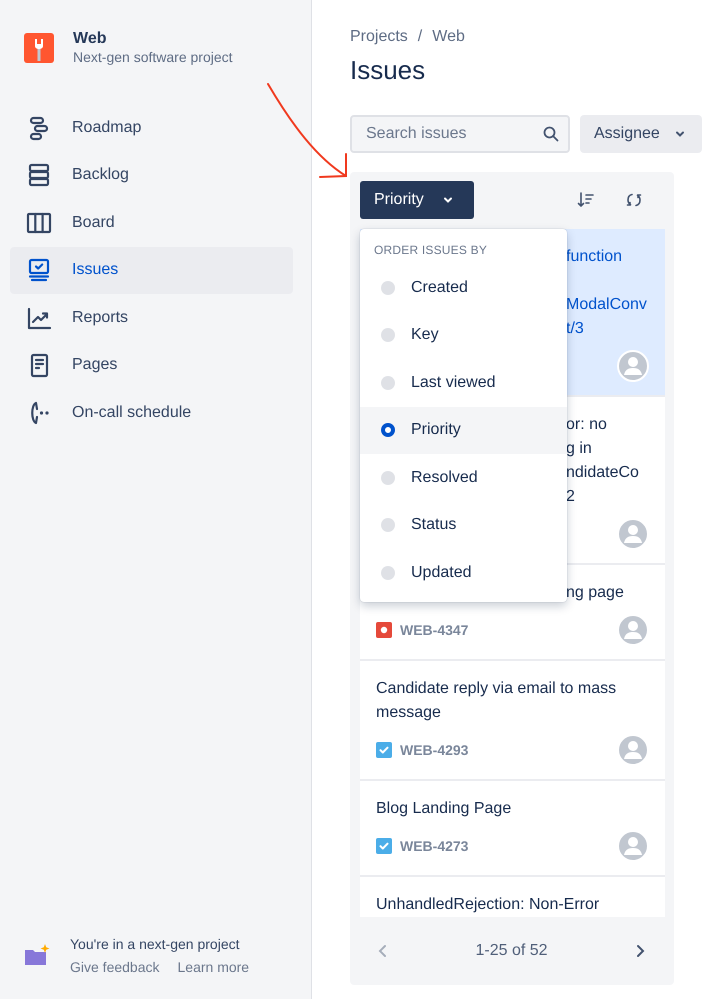  Describe the element at coordinates (606, 305) in the screenshot. I see `issue-title: ModalConv` at that location.